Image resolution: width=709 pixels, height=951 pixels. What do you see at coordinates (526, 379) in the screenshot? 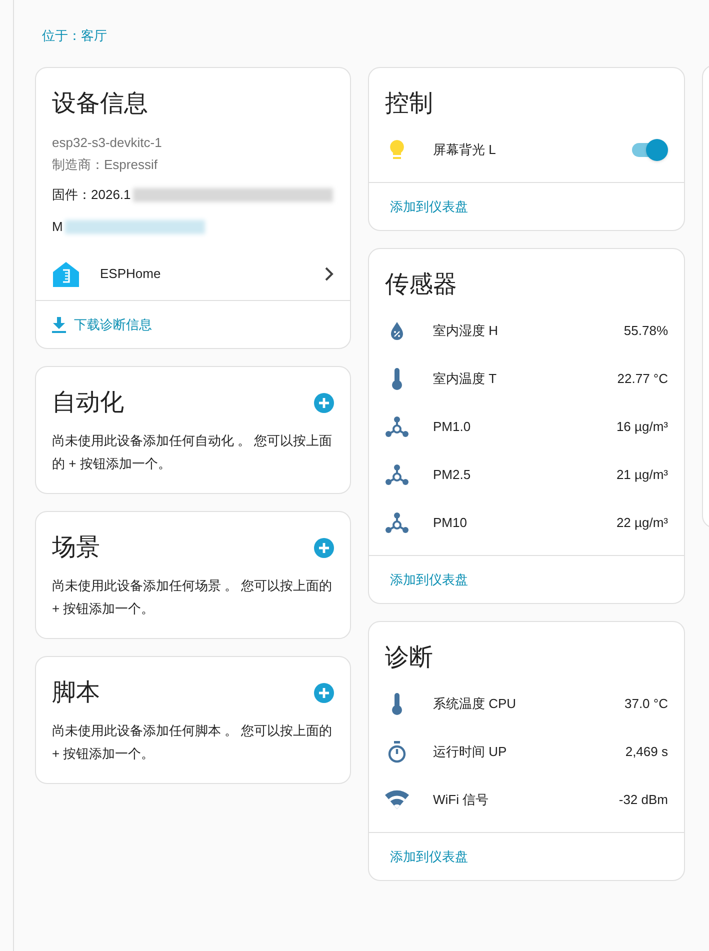
I see `entity-row: 室内温度 T 22.77 °C` at bounding box center [526, 379].